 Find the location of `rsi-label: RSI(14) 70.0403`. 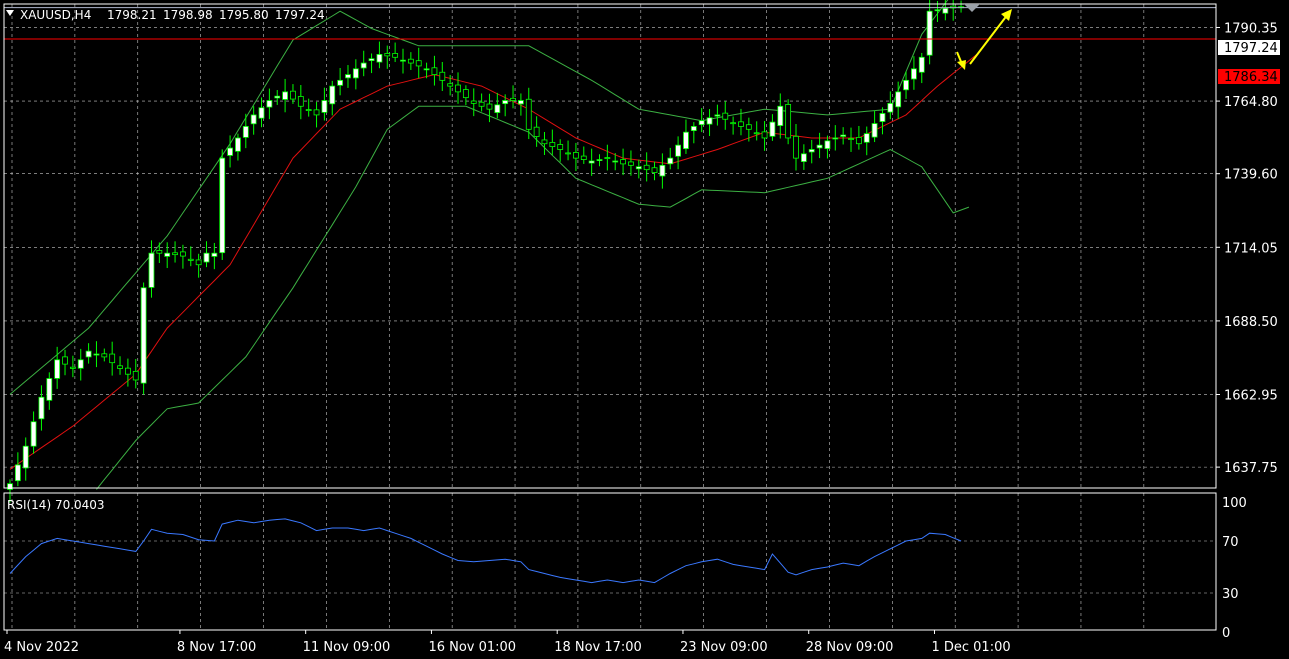

rsi-label: RSI(14) 70.0403 is located at coordinates (56, 505).